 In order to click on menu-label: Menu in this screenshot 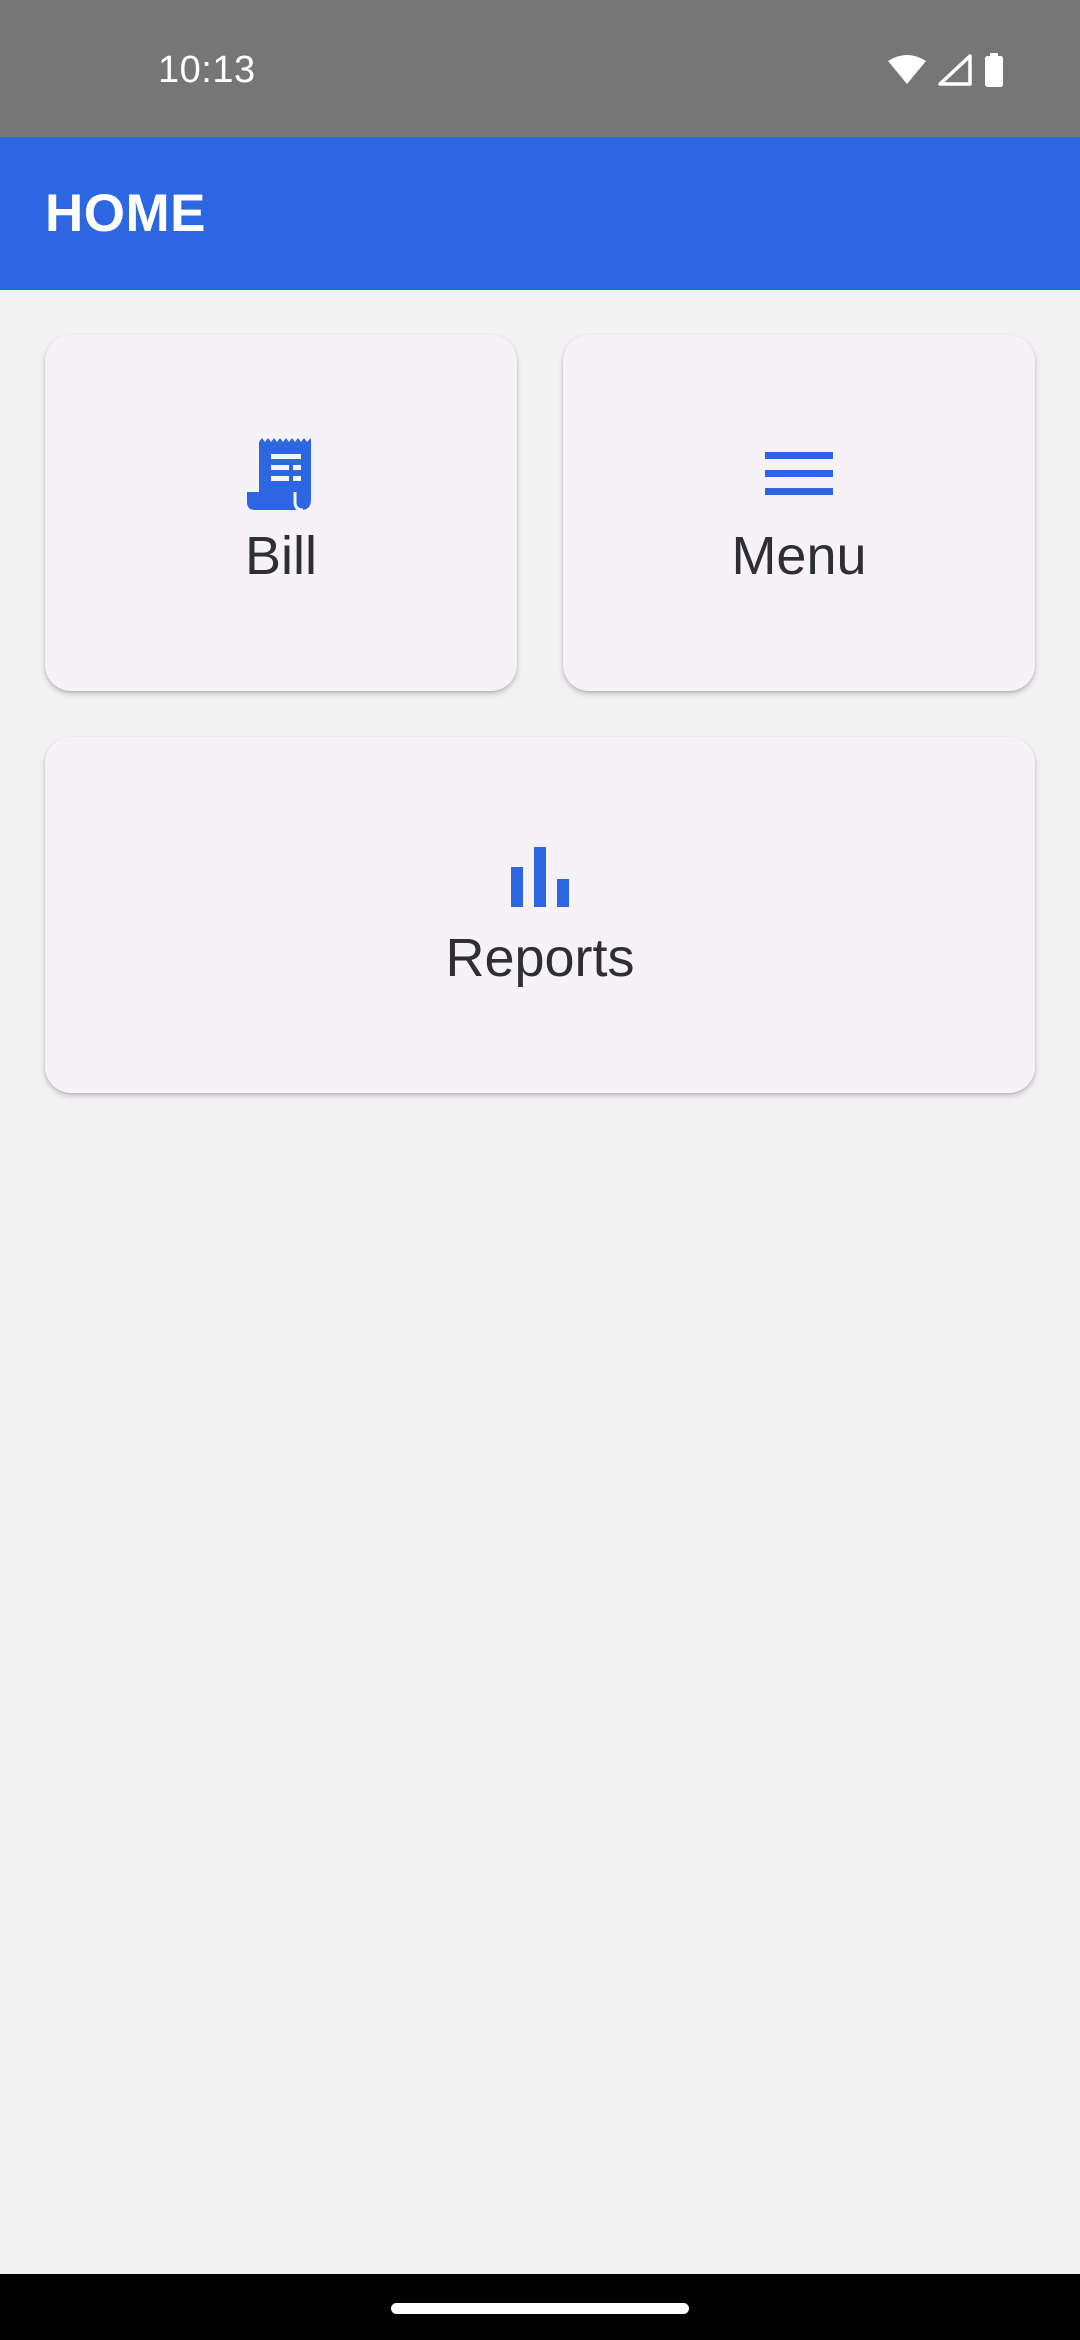, I will do `click(799, 556)`.